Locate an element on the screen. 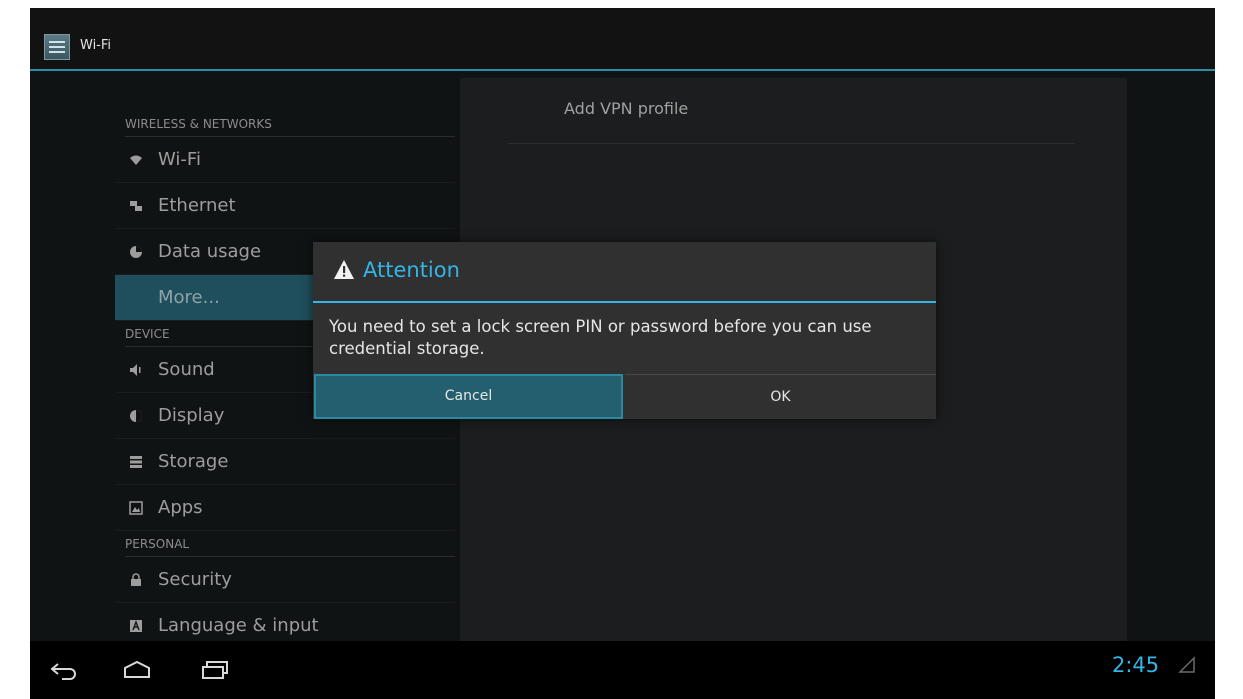  sidebar-item-label: Apps is located at coordinates (180, 507).